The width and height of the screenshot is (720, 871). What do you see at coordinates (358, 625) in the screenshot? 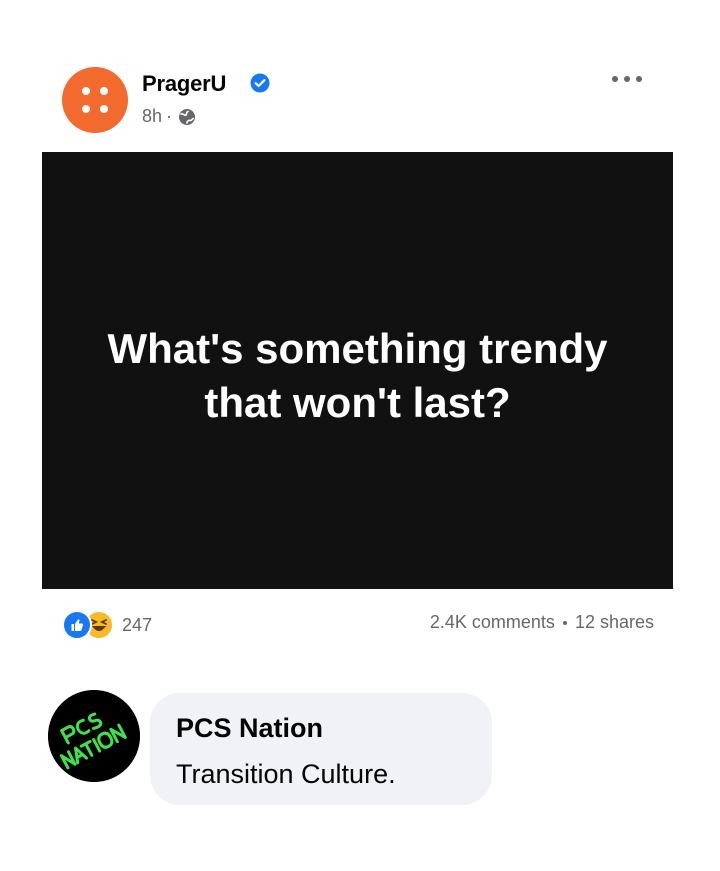
I see `post-stats: 247 2.4K comments 12 shares` at bounding box center [358, 625].